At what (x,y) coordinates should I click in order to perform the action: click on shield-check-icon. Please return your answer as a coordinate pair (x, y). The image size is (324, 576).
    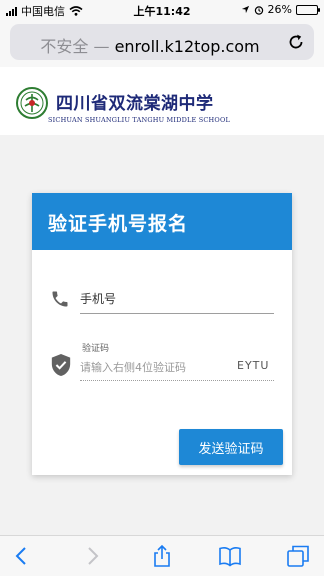
    Looking at the image, I should click on (61, 365).